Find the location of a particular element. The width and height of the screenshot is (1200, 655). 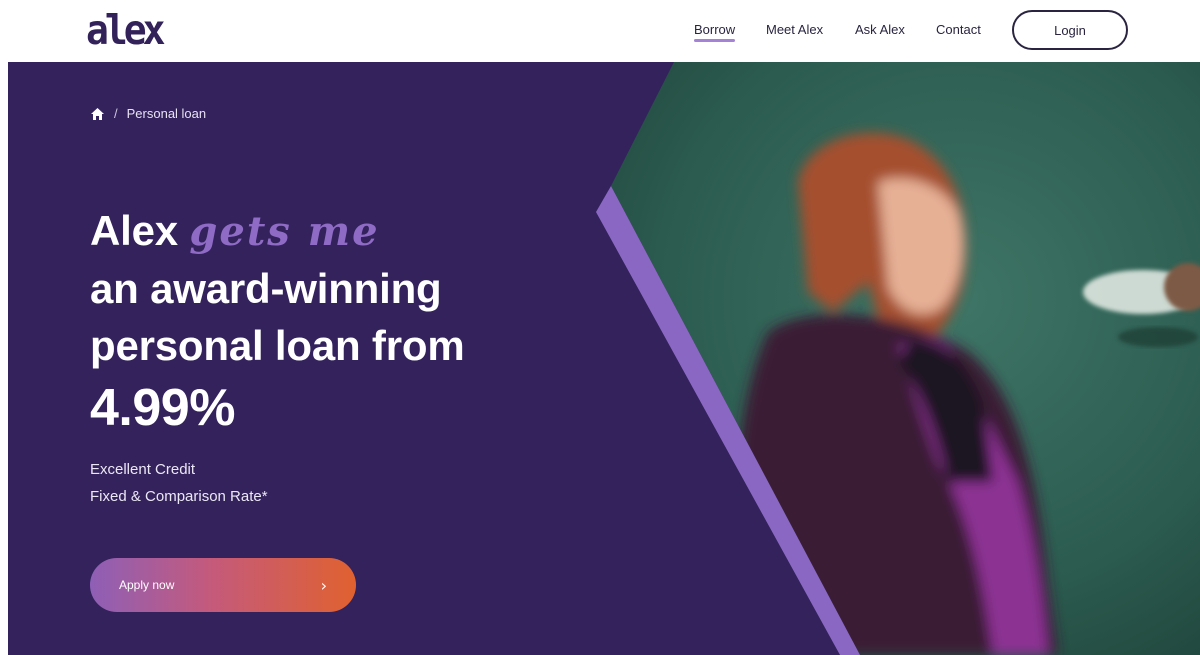

rate-desc-line1: Excellent Credit is located at coordinates (143, 469).